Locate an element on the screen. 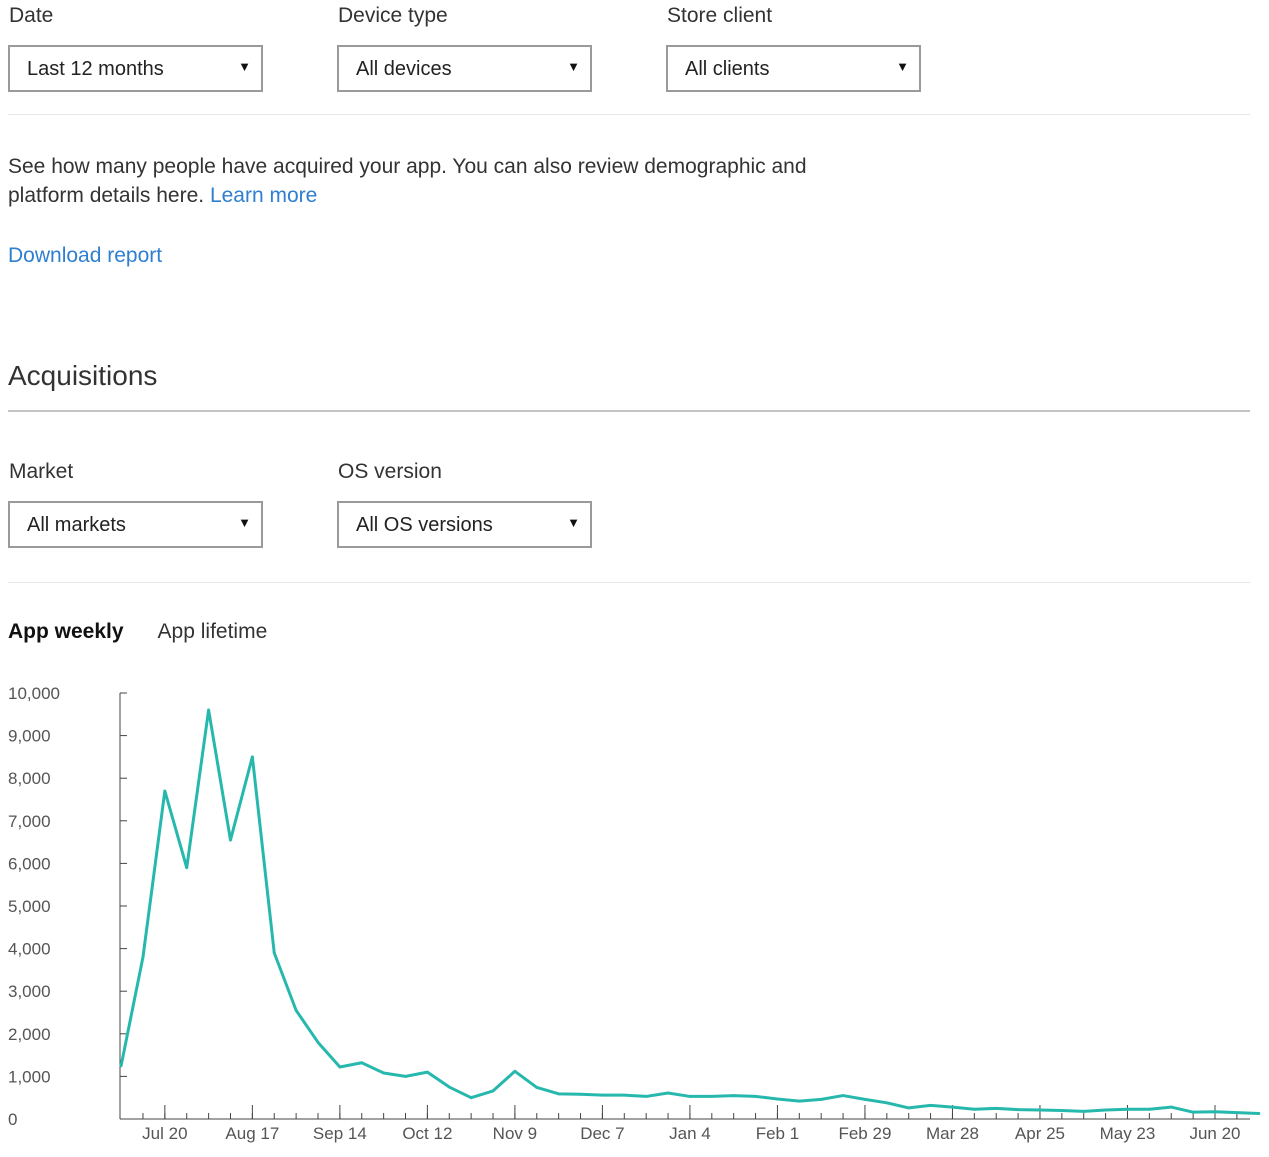 The width and height of the screenshot is (1269, 1157). date-select-value: Last 12 months is located at coordinates (95, 69).